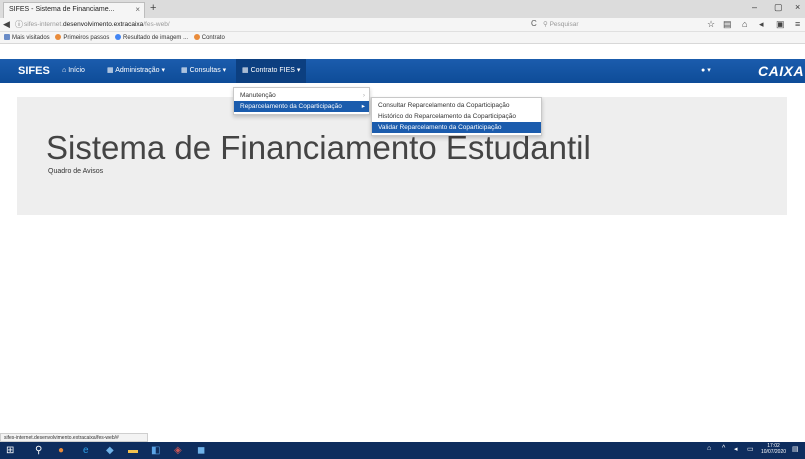 The image size is (805, 459). Describe the element at coordinates (618, 24) in the screenshot. I see `search-input: ⚲ Pesquisar` at that location.